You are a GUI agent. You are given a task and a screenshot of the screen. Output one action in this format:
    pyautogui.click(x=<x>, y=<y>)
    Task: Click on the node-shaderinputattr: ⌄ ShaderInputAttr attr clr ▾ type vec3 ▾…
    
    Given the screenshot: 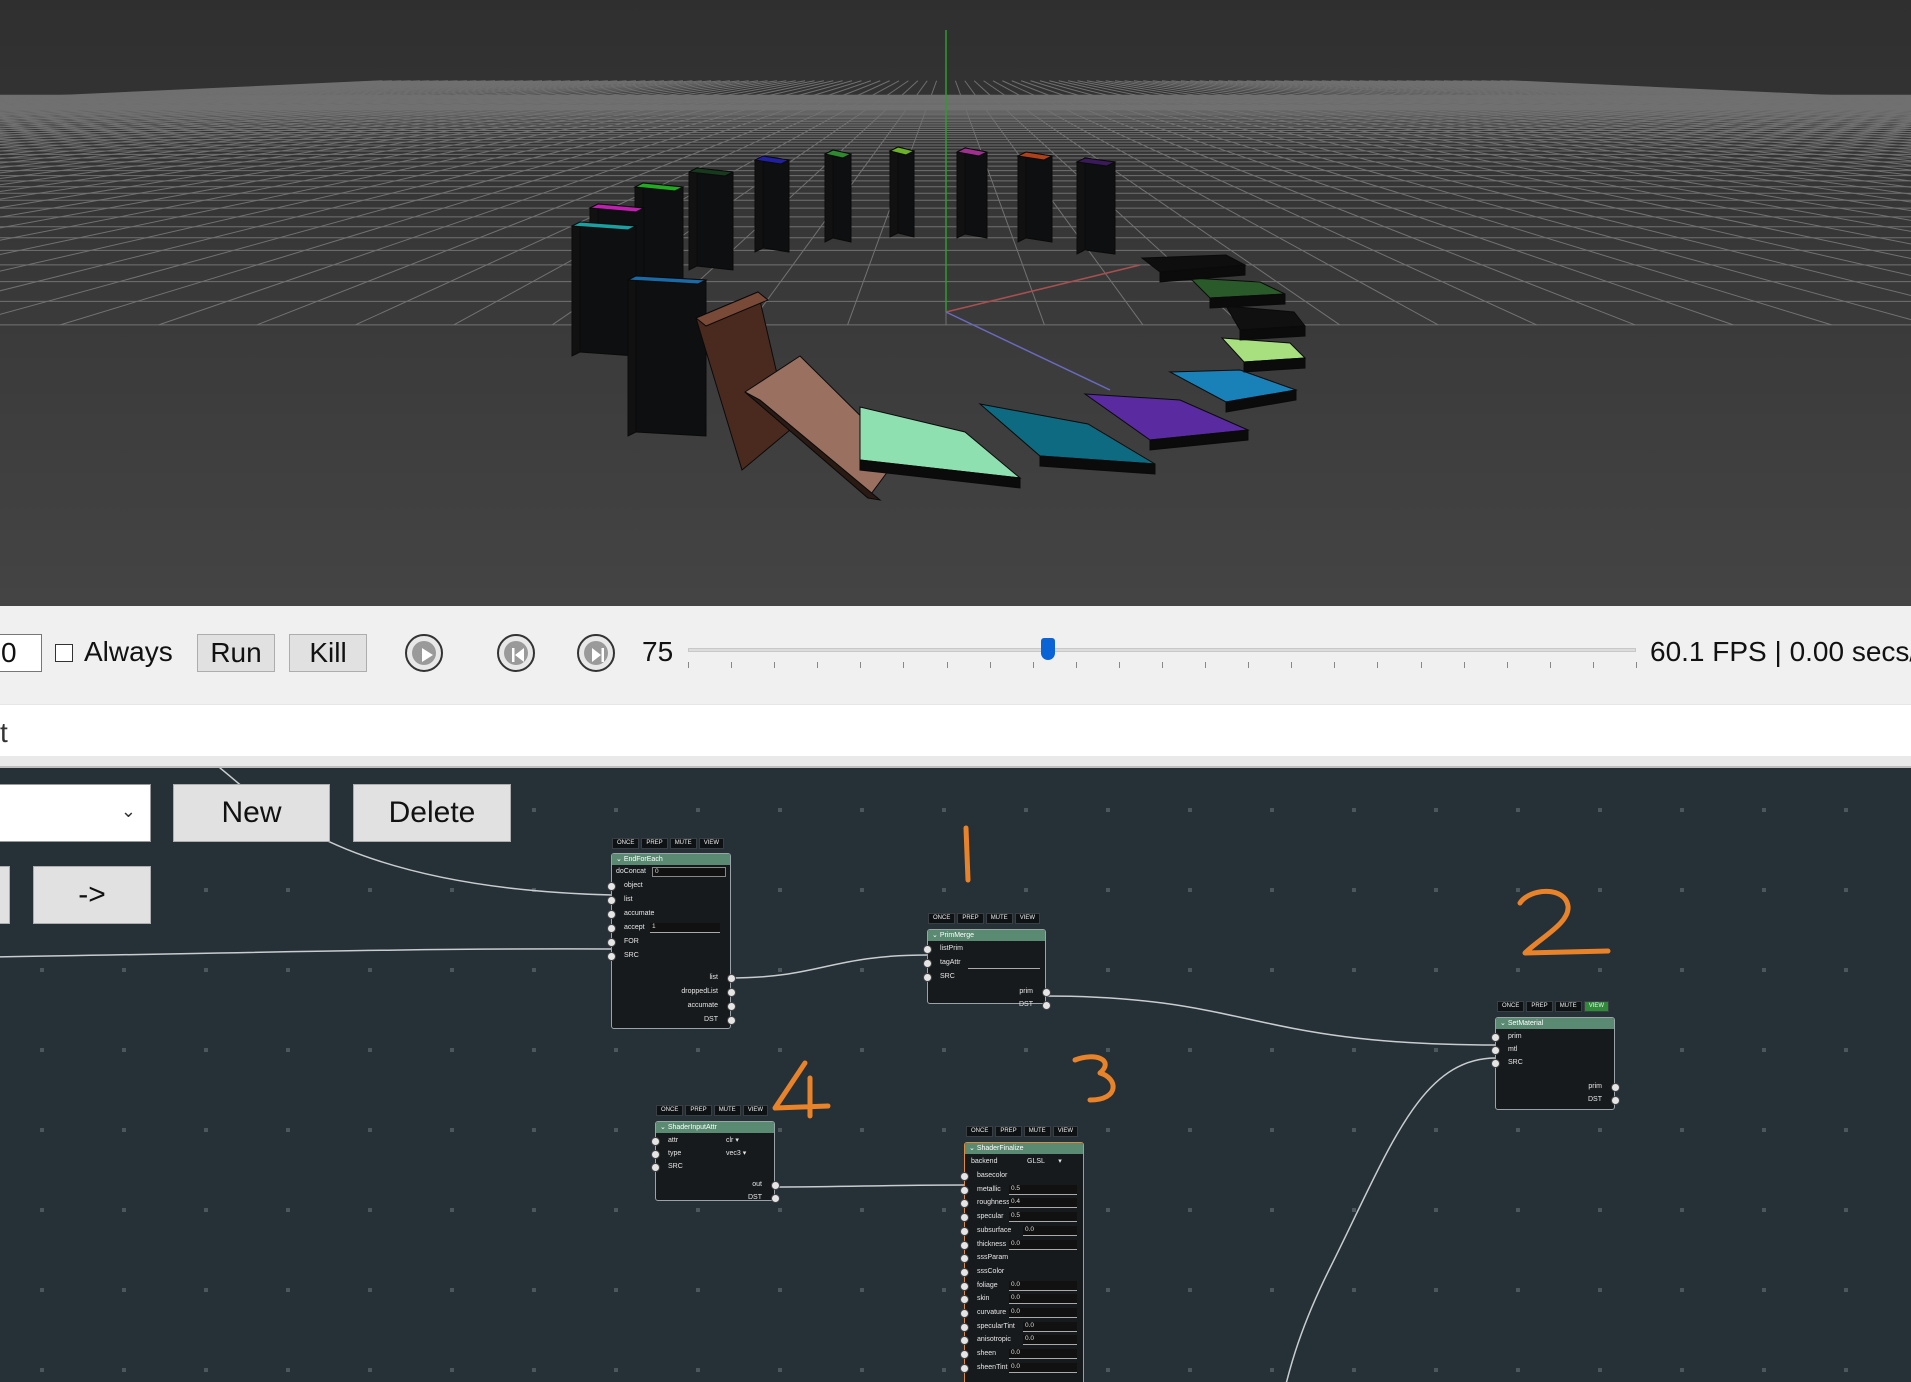 What is the action you would take?
    pyautogui.click(x=715, y=1162)
    